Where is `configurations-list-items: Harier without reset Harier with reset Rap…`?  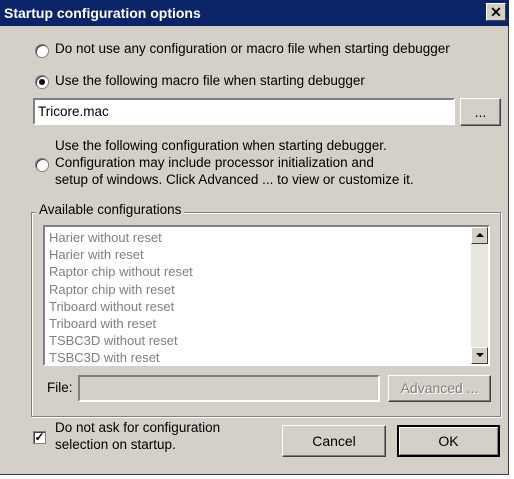 configurations-list-items: Harier without reset Harier with reset Rap… is located at coordinates (121, 296).